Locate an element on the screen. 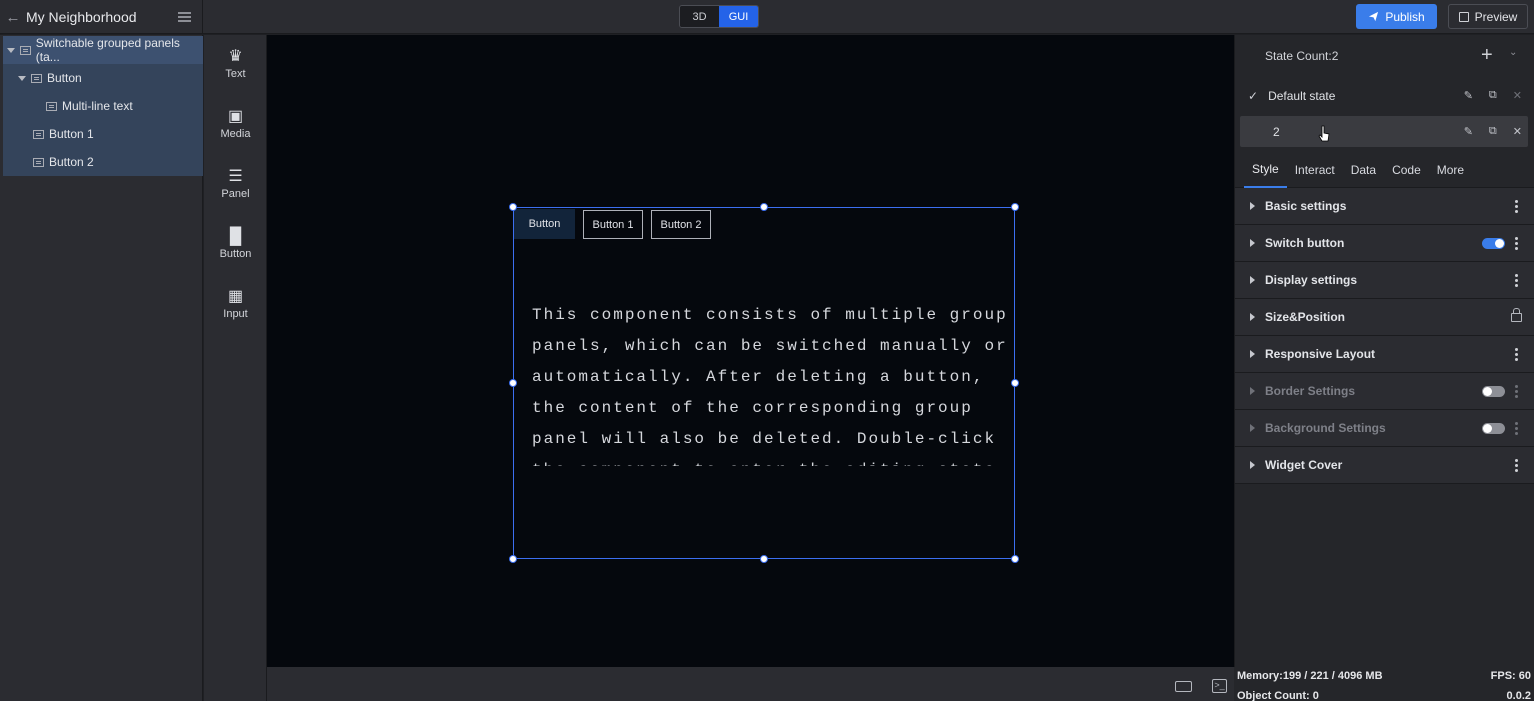 This screenshot has height=701, width=1534. section-label: Switch button is located at coordinates (1305, 243).